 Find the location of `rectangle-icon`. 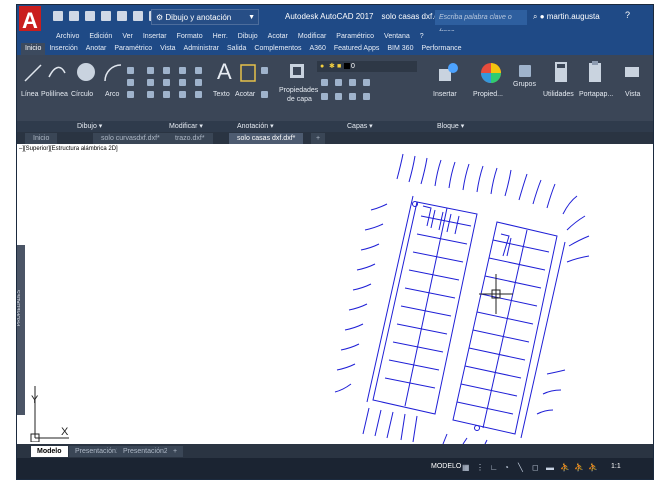

rectangle-icon is located at coordinates (130, 70).